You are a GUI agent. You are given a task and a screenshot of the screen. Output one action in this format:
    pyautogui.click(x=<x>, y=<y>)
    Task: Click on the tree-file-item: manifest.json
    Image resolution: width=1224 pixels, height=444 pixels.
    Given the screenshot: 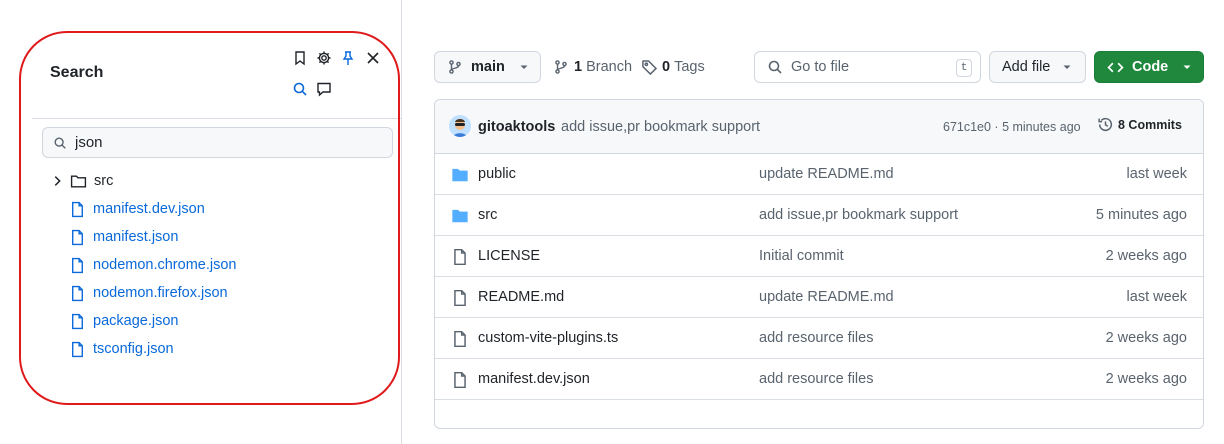 What is the action you would take?
    pyautogui.click(x=123, y=237)
    